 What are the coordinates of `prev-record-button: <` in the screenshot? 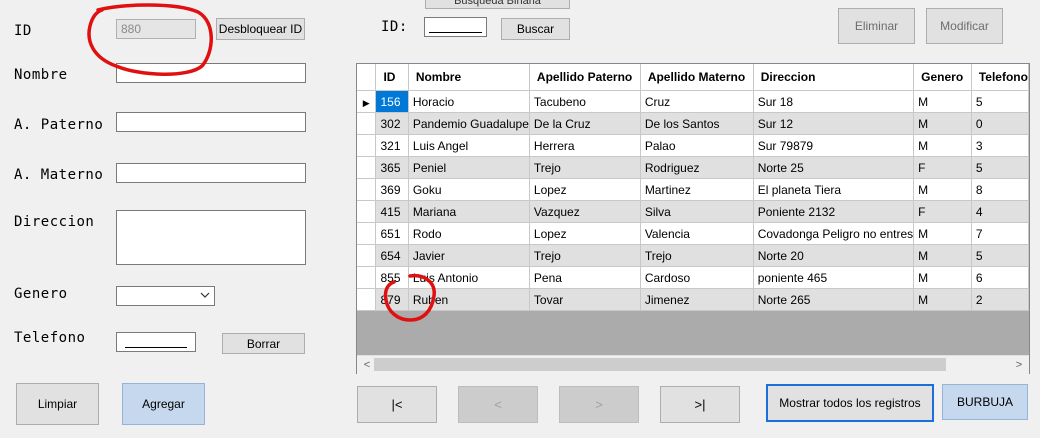 It's located at (498, 404).